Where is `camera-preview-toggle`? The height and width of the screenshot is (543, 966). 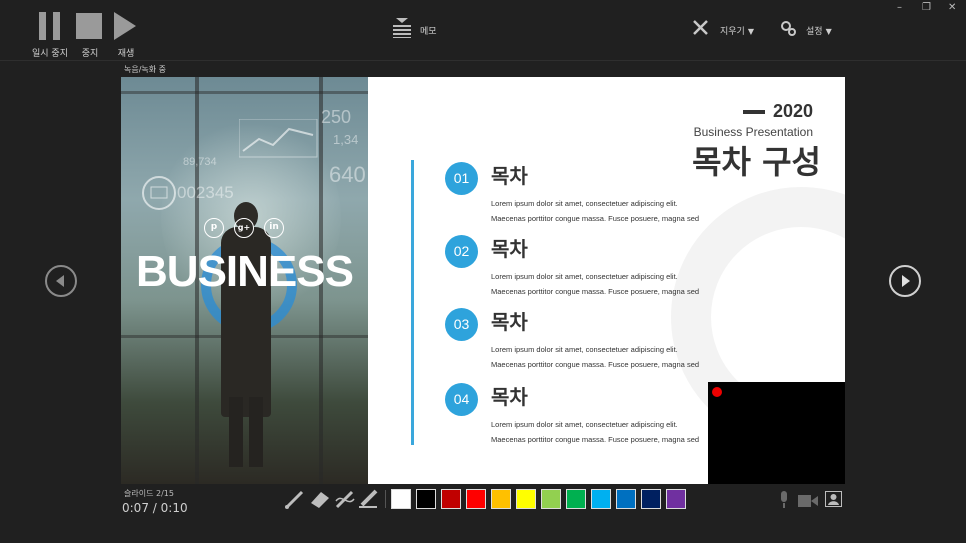
camera-preview-toggle is located at coordinates (833, 501).